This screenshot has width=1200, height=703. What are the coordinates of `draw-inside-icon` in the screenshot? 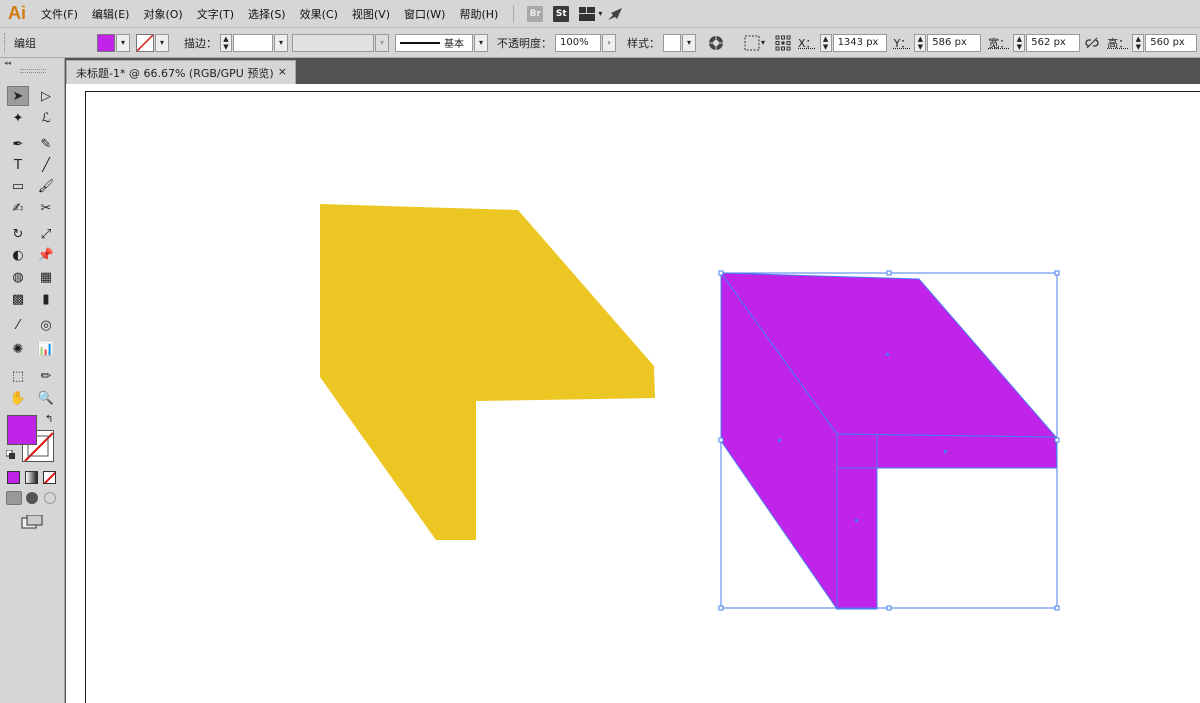 It's located at (50, 498).